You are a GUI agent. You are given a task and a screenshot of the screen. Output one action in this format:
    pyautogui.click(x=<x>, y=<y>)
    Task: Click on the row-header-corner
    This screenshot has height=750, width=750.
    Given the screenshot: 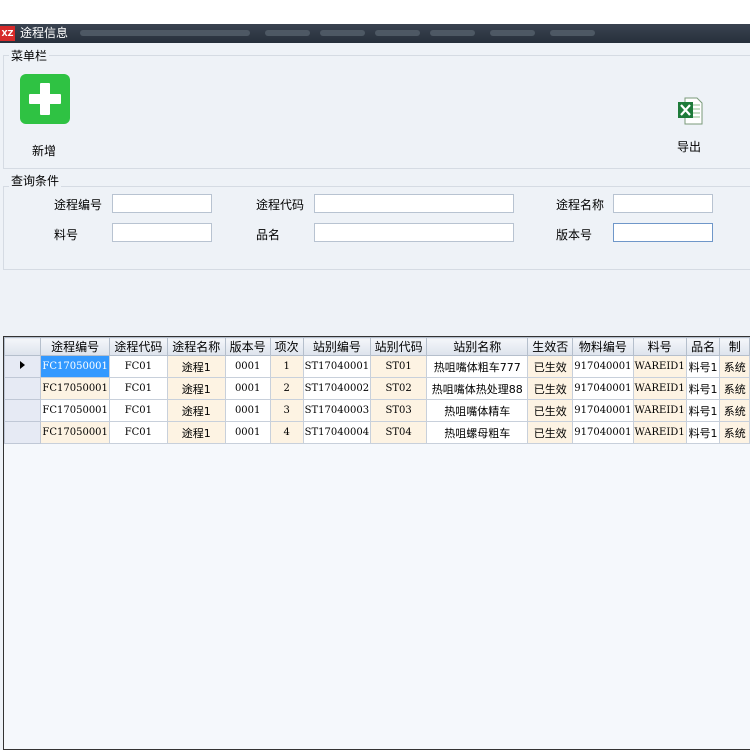 What is the action you would take?
    pyautogui.click(x=23, y=346)
    